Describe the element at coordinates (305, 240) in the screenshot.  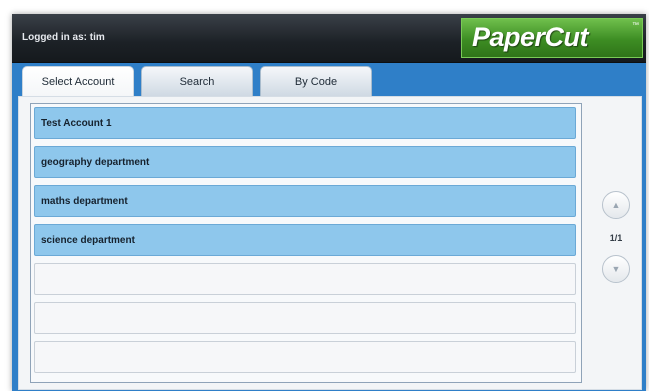
I see `account-row-science: science department` at that location.